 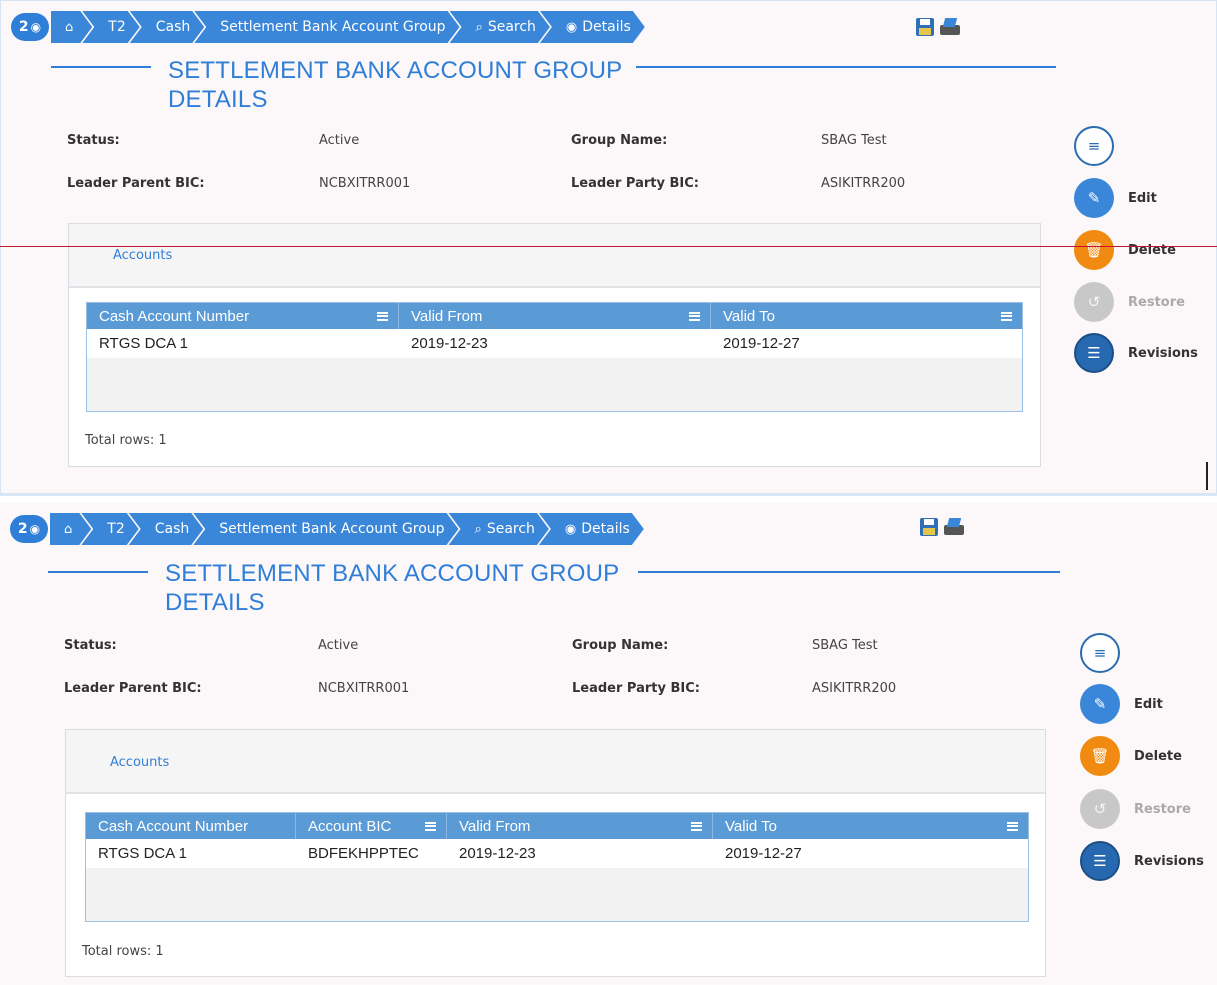 I want to click on grid-header: Cash Account Number Valid From Valid To, so click(x=554, y=316).